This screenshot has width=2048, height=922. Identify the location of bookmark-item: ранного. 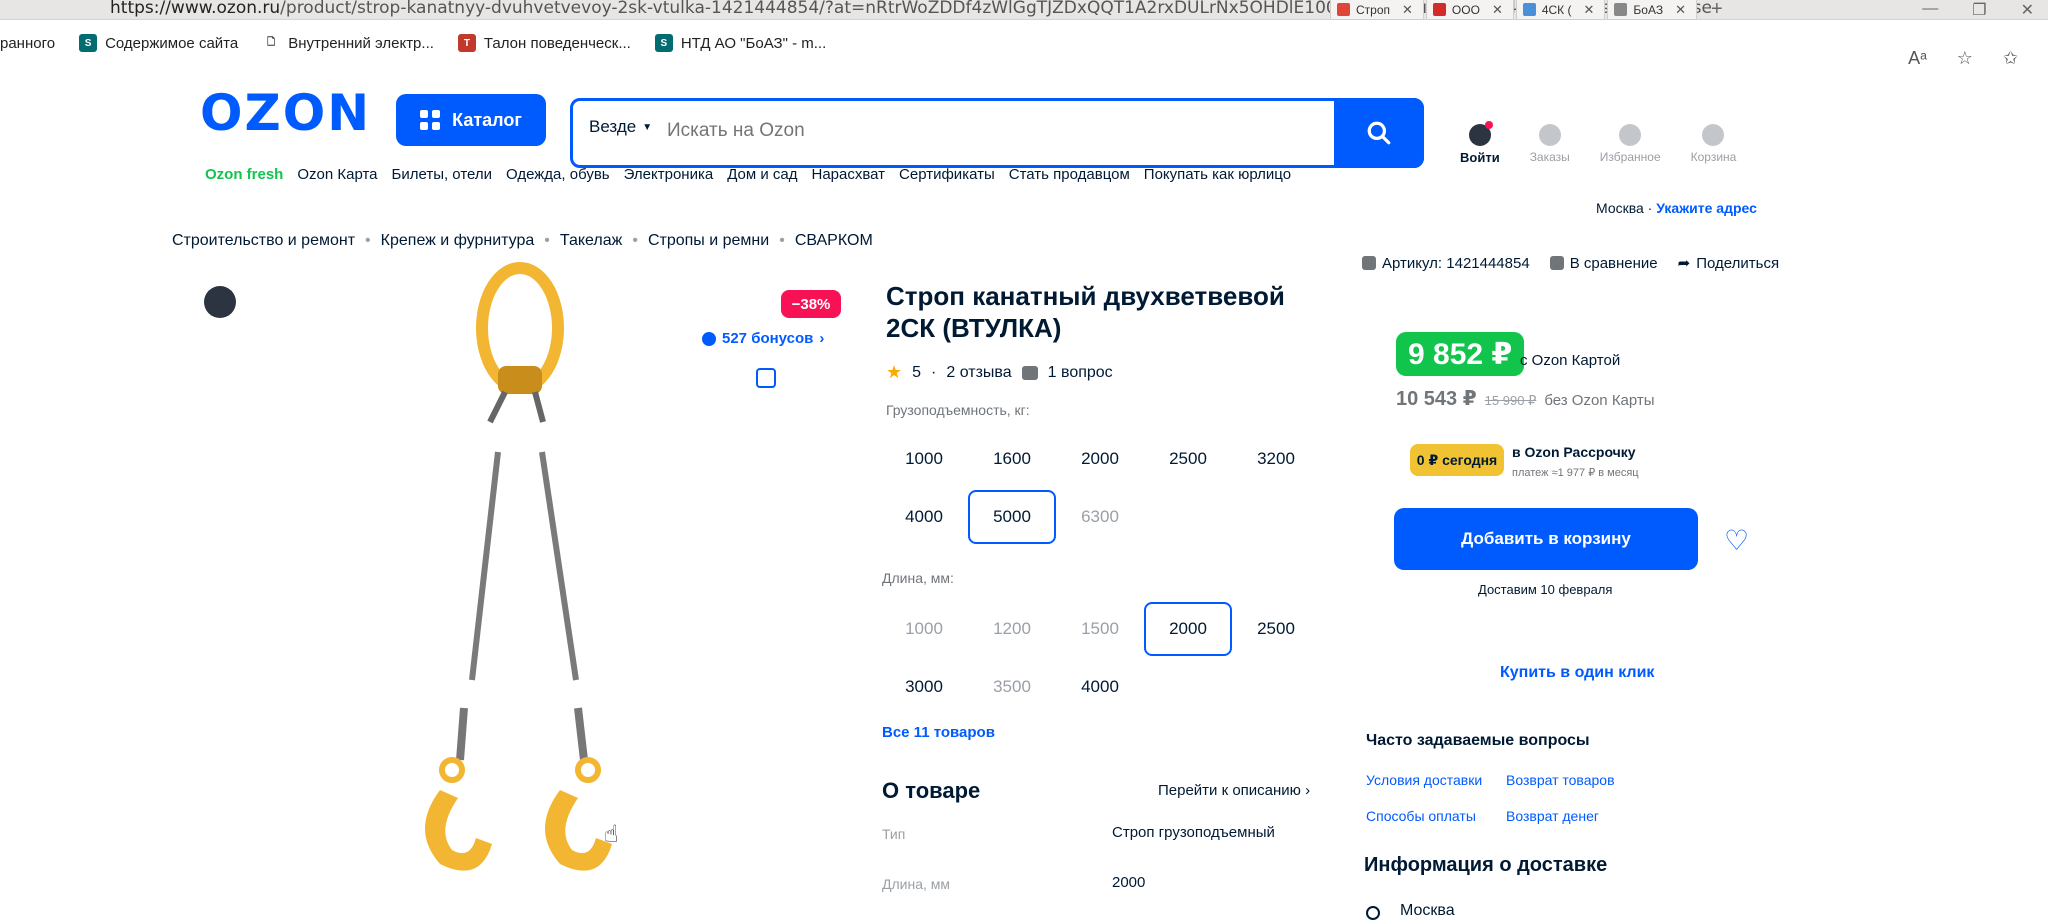
(27, 43).